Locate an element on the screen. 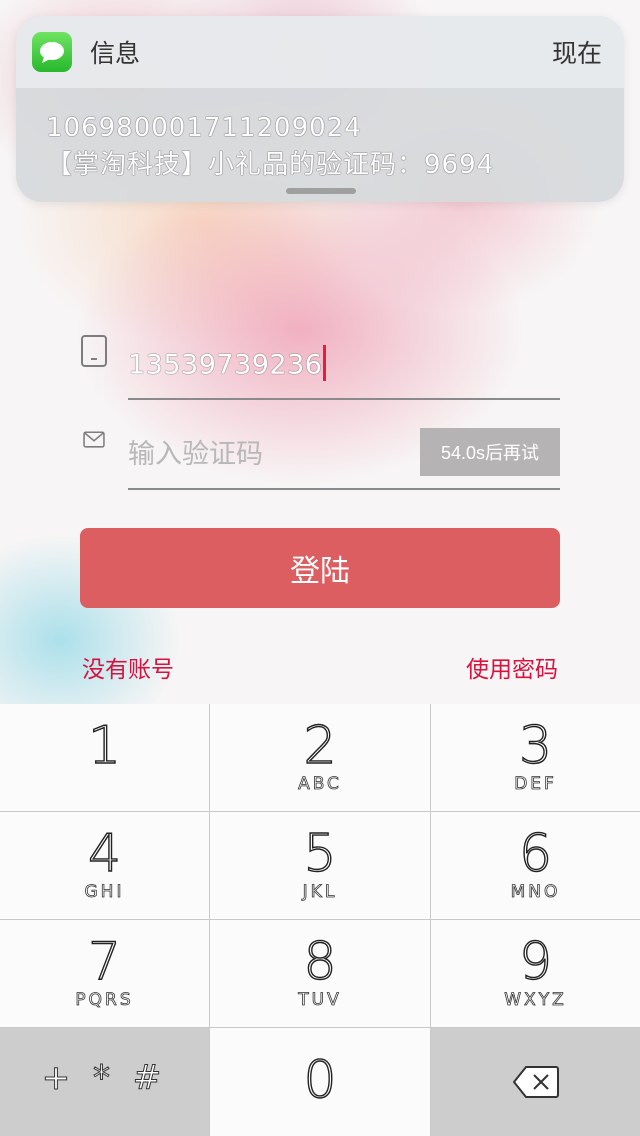 This screenshot has width=640, height=1136. key-digit: 2 is located at coordinates (320, 746).